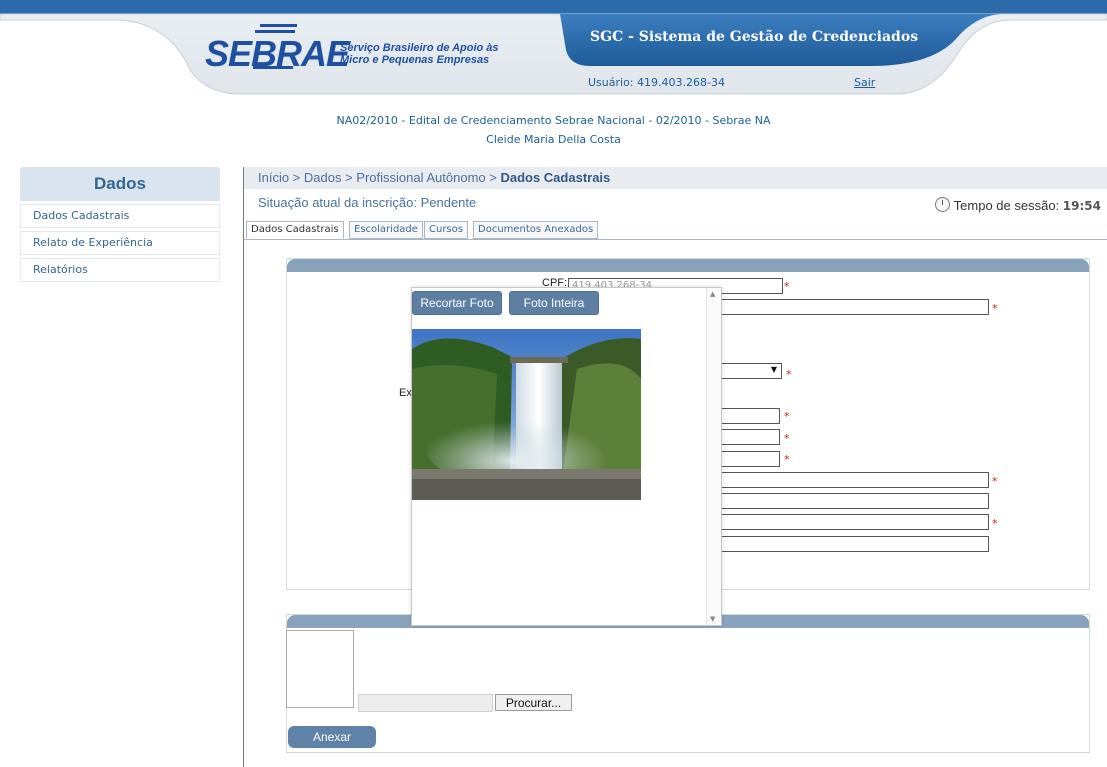 Image resolution: width=1107 pixels, height=767 pixels. What do you see at coordinates (120, 243) in the screenshot?
I see `sidebar-item-relato-experiencia: Relato de Experiência` at bounding box center [120, 243].